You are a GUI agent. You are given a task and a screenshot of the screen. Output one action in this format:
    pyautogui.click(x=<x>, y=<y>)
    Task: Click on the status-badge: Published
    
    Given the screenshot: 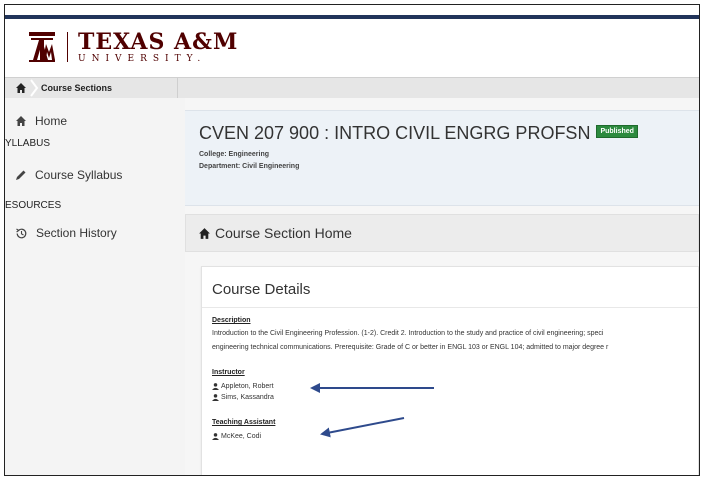 What is the action you would take?
    pyautogui.click(x=617, y=131)
    